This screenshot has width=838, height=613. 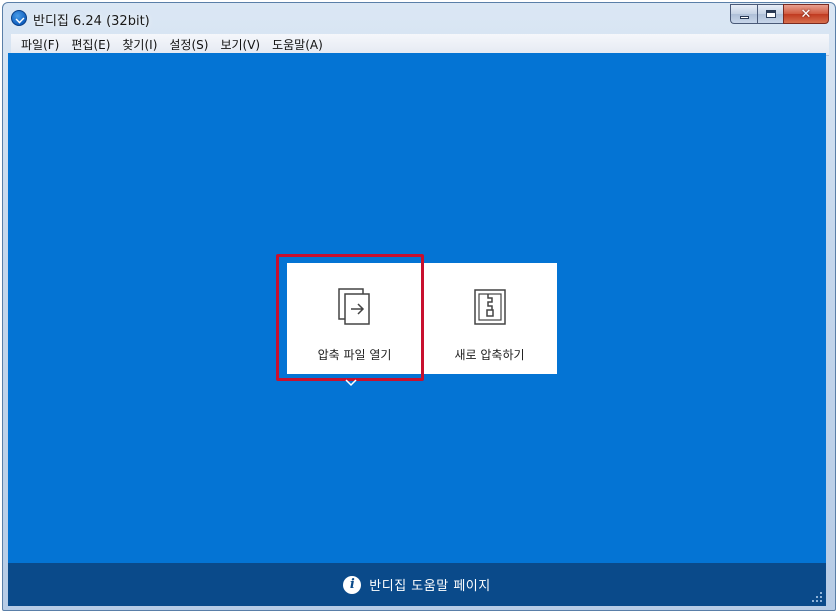 What do you see at coordinates (817, 597) in the screenshot?
I see `resize-grip-icon` at bounding box center [817, 597].